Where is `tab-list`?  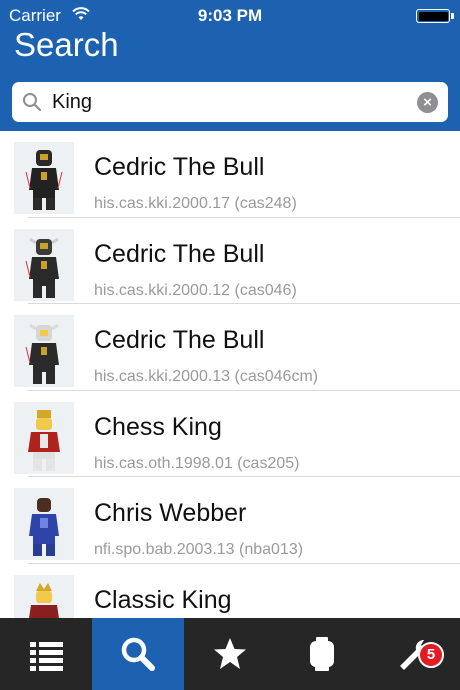 tab-list is located at coordinates (46, 654).